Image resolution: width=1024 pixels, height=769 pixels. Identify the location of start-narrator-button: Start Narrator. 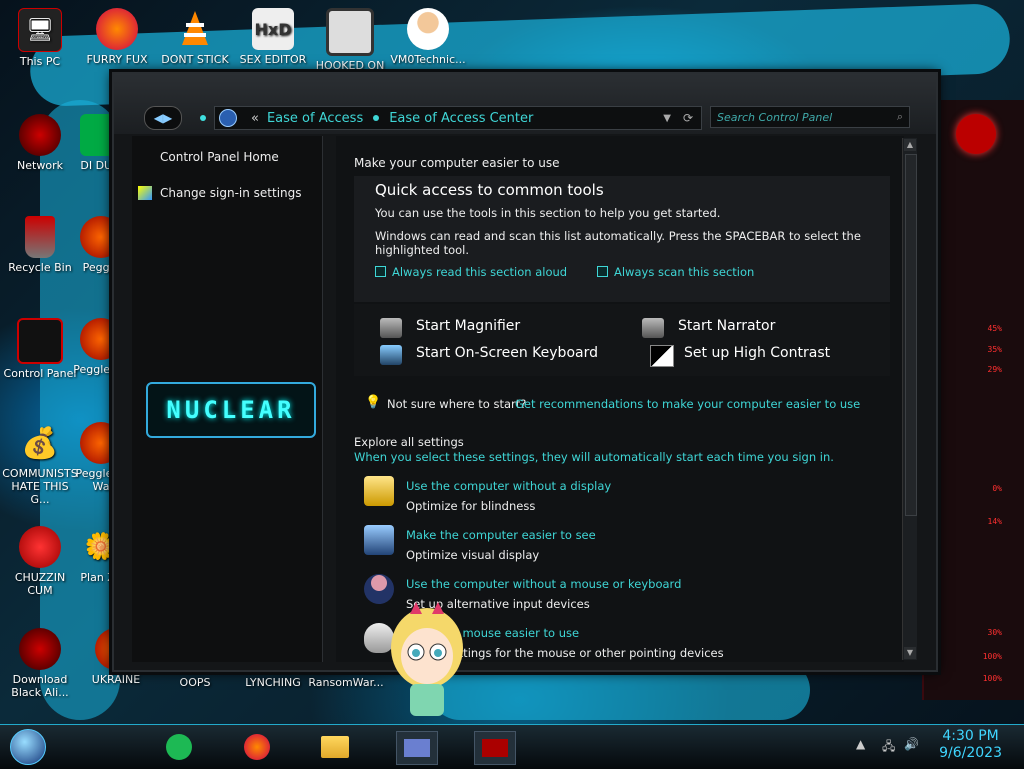
(726, 326).